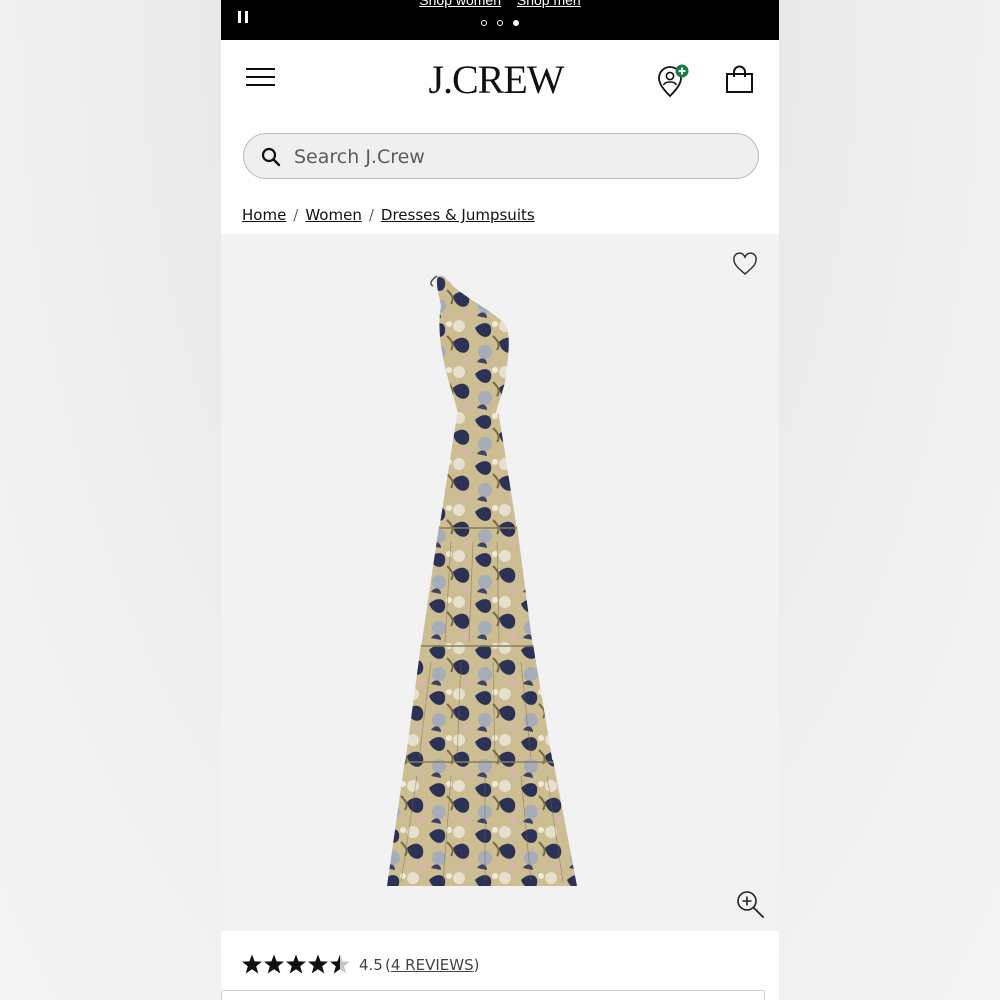 The height and width of the screenshot is (1000, 1000). Describe the element at coordinates (432, 965) in the screenshot. I see `reviews-link: (4 REVIEWS)` at that location.